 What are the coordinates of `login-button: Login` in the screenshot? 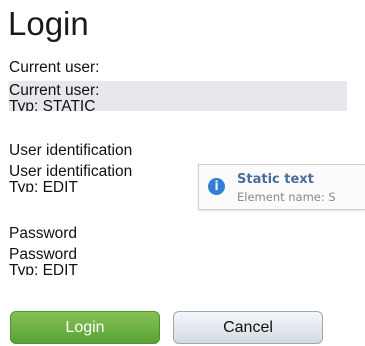 It's located at (85, 327).